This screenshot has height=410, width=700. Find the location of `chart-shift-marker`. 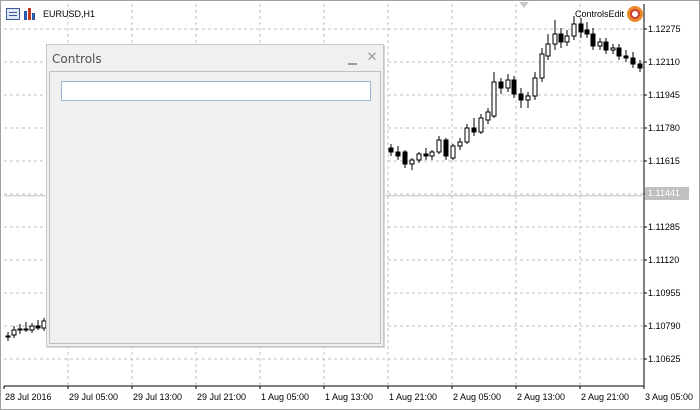

chart-shift-marker is located at coordinates (524, 5).